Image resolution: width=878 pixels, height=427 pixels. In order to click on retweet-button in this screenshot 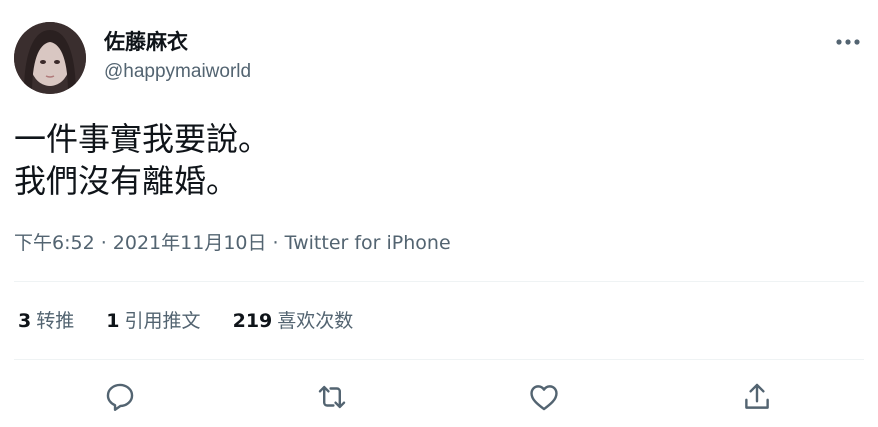, I will do `click(332, 397)`.